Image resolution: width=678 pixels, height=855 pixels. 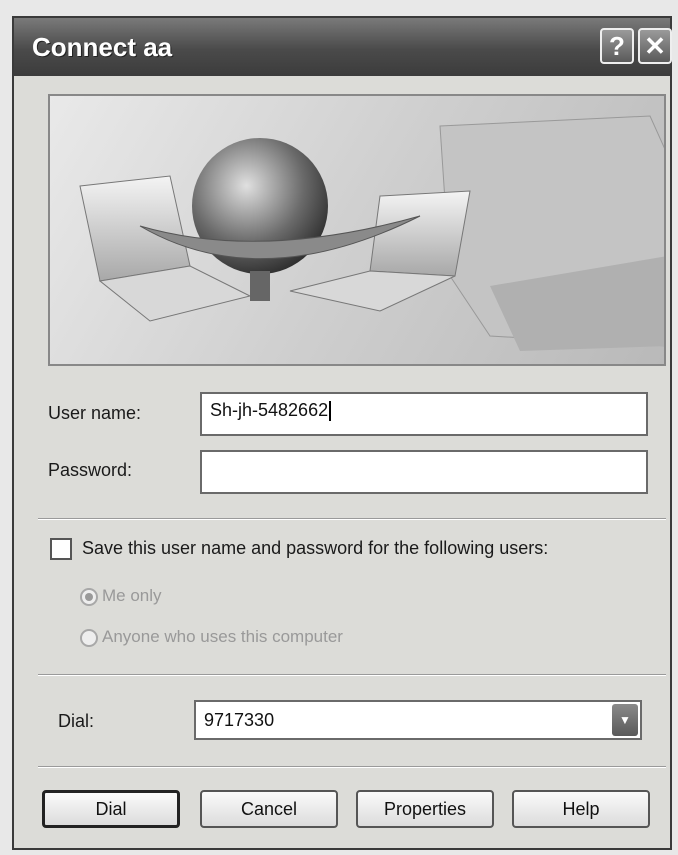 I want to click on username-label: User name:, so click(x=95, y=413).